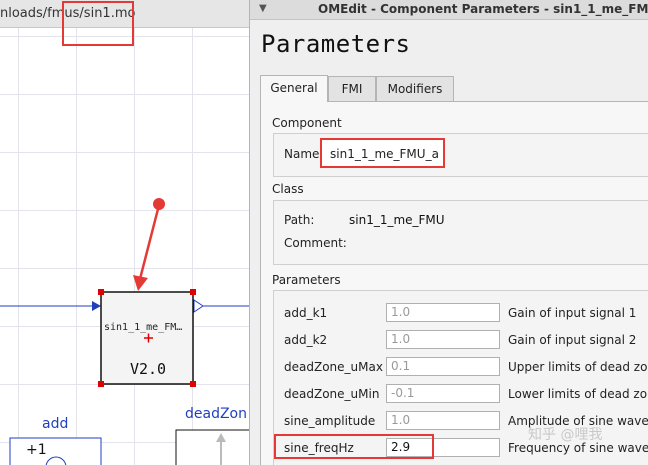 The height and width of the screenshot is (465, 648). Describe the element at coordinates (415, 88) in the screenshot. I see `tab-modifiers: Modifiers` at that location.